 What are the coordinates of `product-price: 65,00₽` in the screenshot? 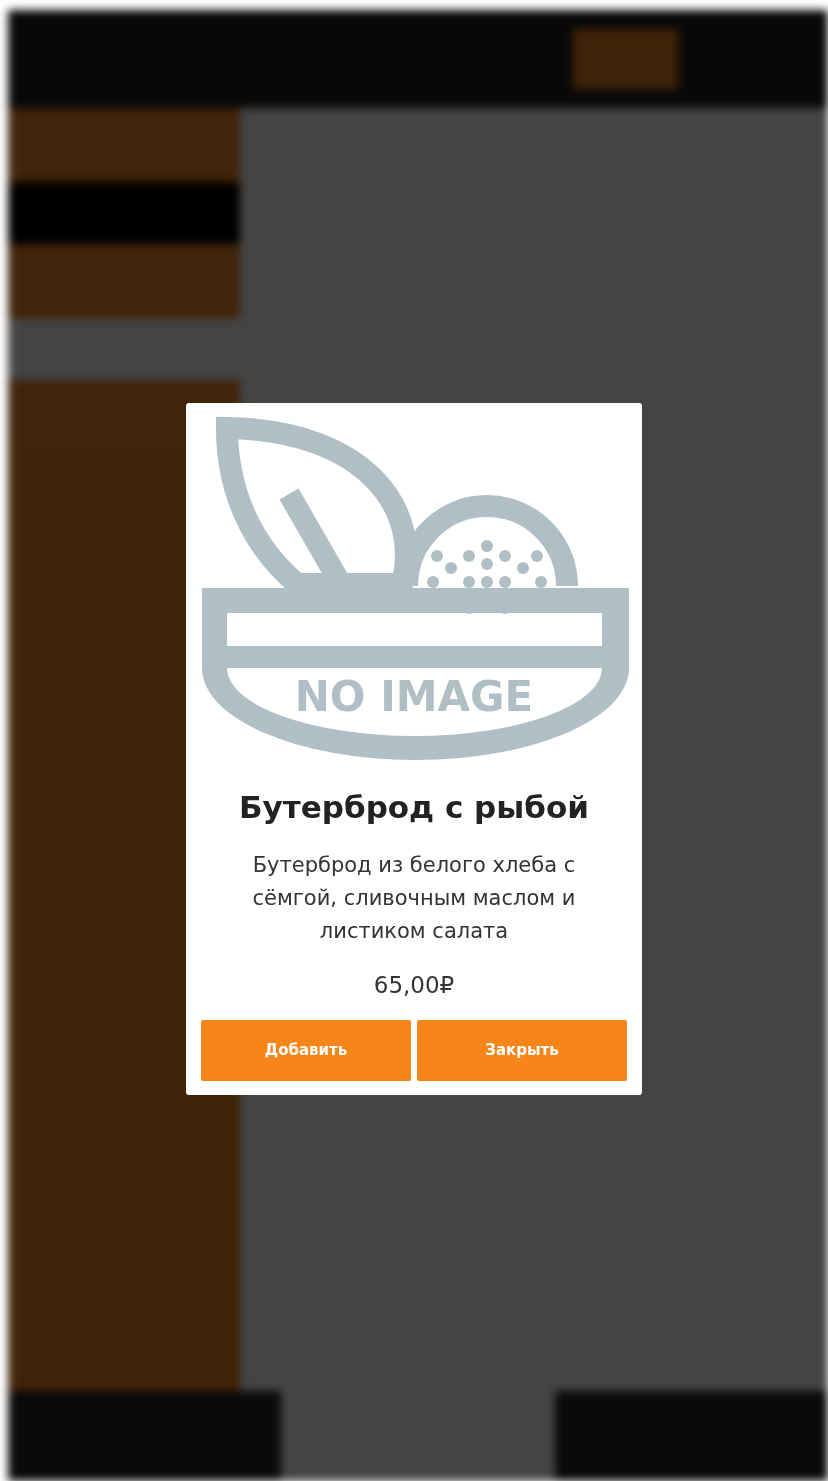 It's located at (414, 984).